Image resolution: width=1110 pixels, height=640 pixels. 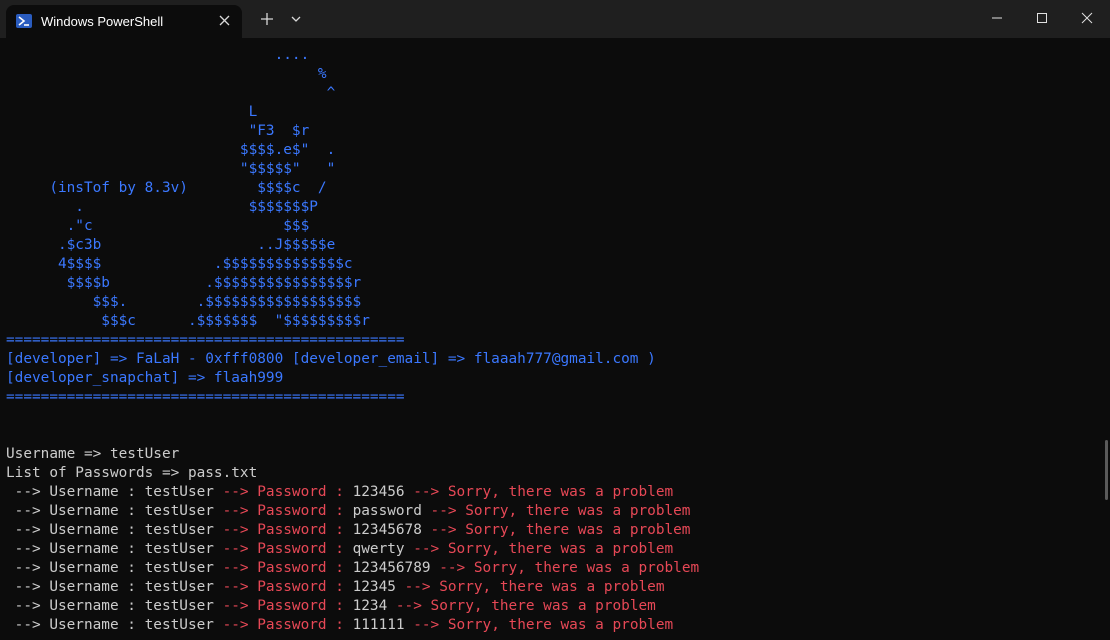 I want to click on password-value: qwerty, so click(x=378, y=549).